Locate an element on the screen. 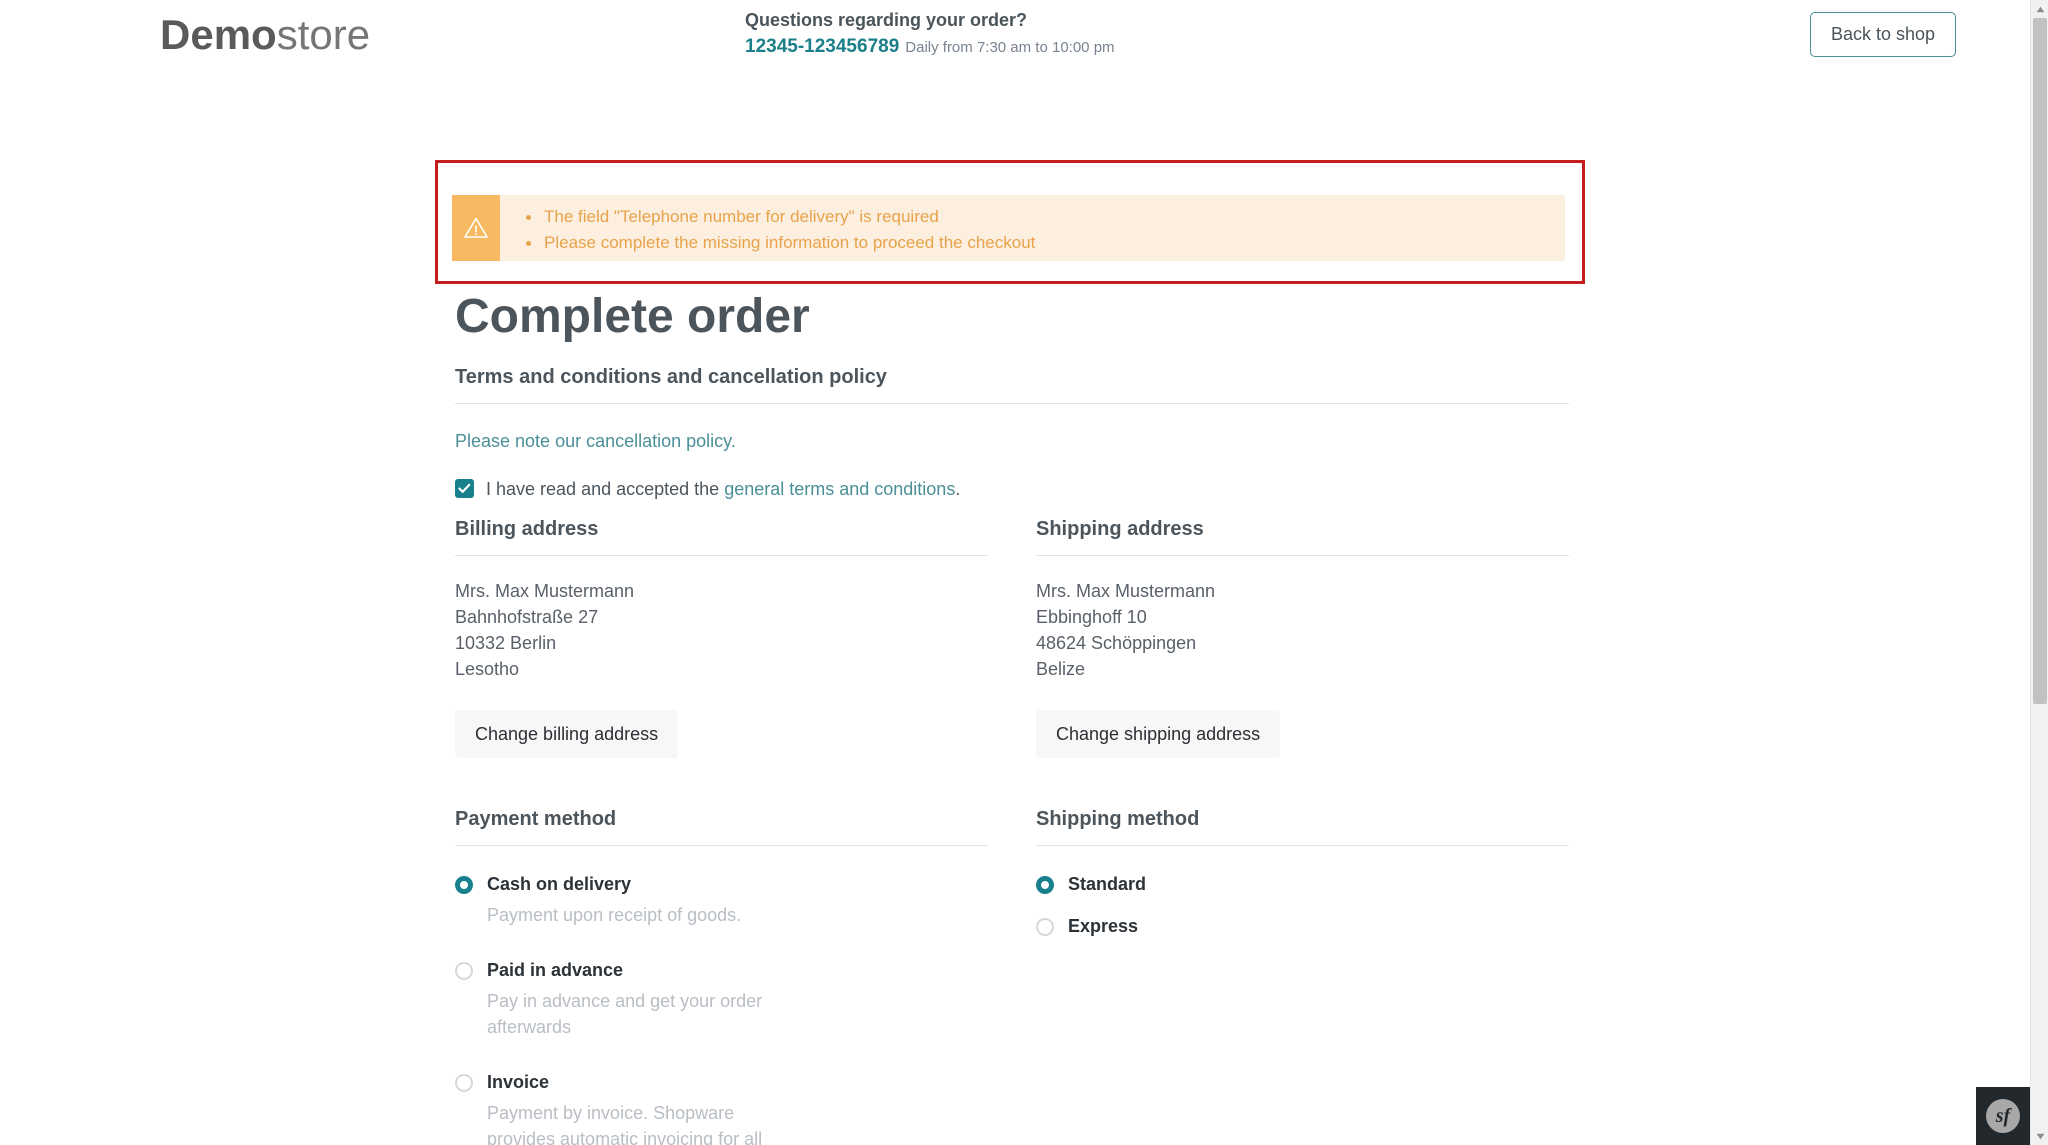  cancellation-policy-link: Please note our cancellation policy. is located at coordinates (1012, 441).